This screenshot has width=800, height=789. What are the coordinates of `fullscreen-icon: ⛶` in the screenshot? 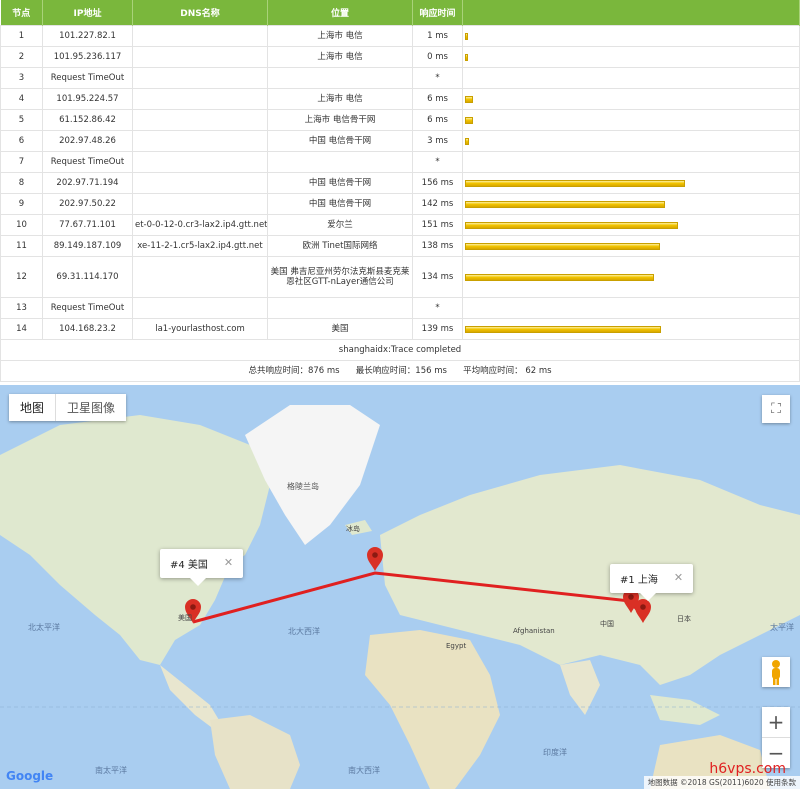 It's located at (776, 409).